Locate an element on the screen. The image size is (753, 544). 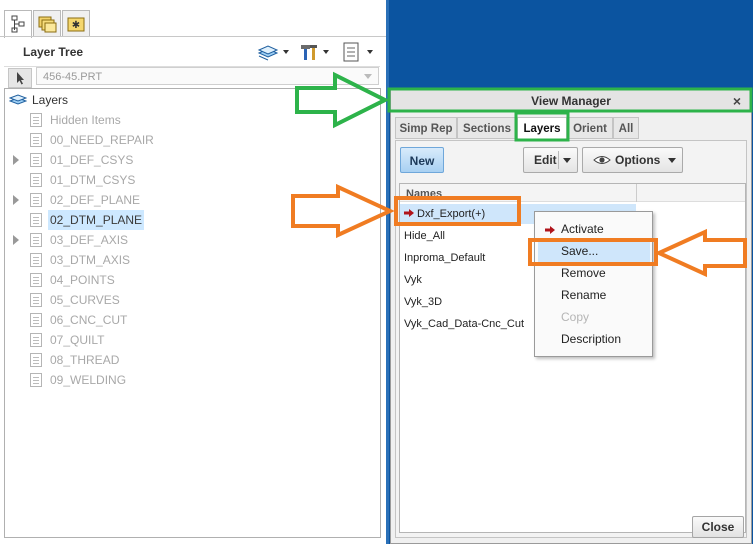
layer-label: 02_DEF_PLANE is located at coordinates (95, 200).